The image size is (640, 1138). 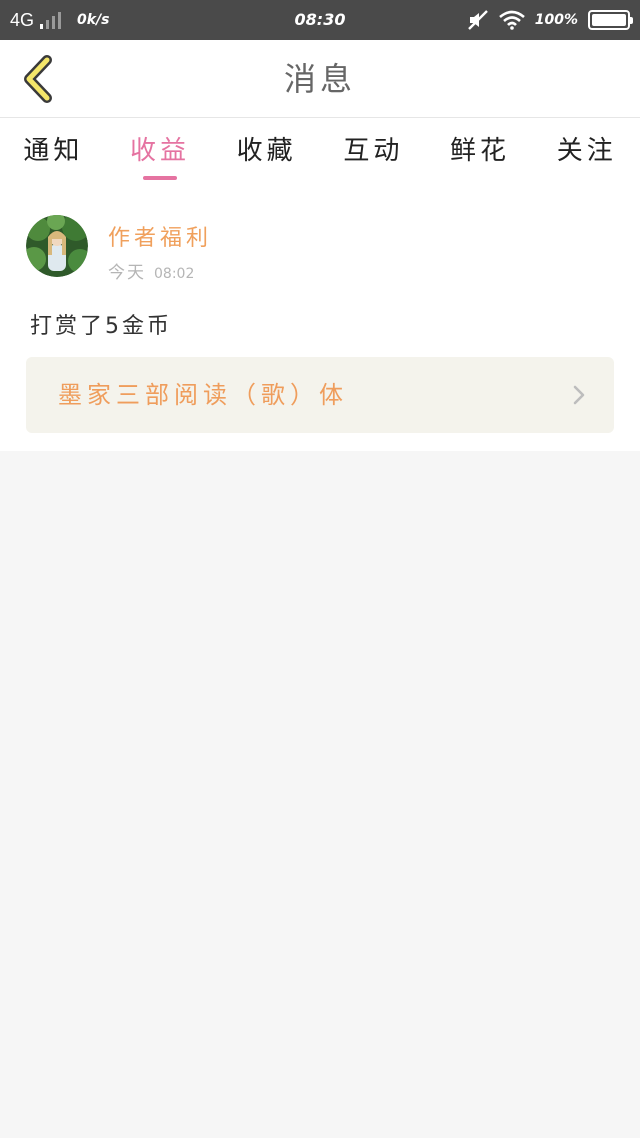 I want to click on battery-percent: 100%, so click(x=556, y=20).